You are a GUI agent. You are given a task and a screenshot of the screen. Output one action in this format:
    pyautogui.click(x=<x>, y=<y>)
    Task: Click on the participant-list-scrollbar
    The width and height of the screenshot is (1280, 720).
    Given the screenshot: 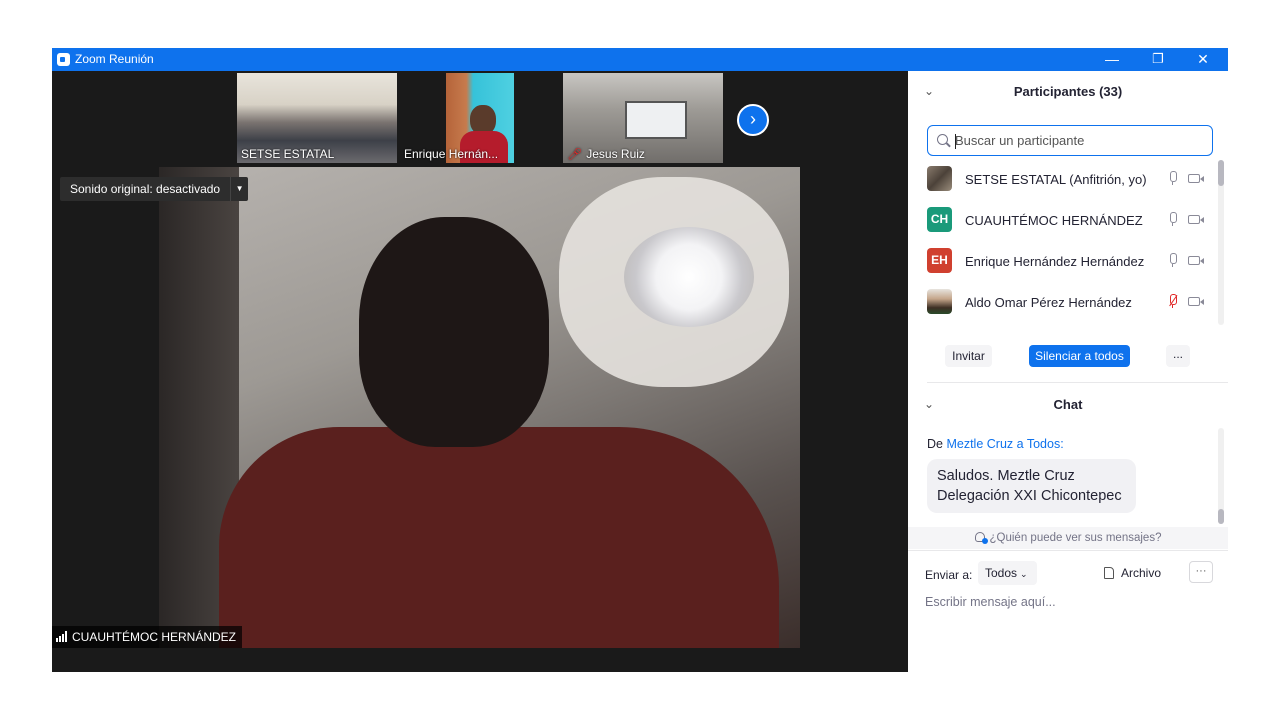 What is the action you would take?
    pyautogui.click(x=1221, y=242)
    